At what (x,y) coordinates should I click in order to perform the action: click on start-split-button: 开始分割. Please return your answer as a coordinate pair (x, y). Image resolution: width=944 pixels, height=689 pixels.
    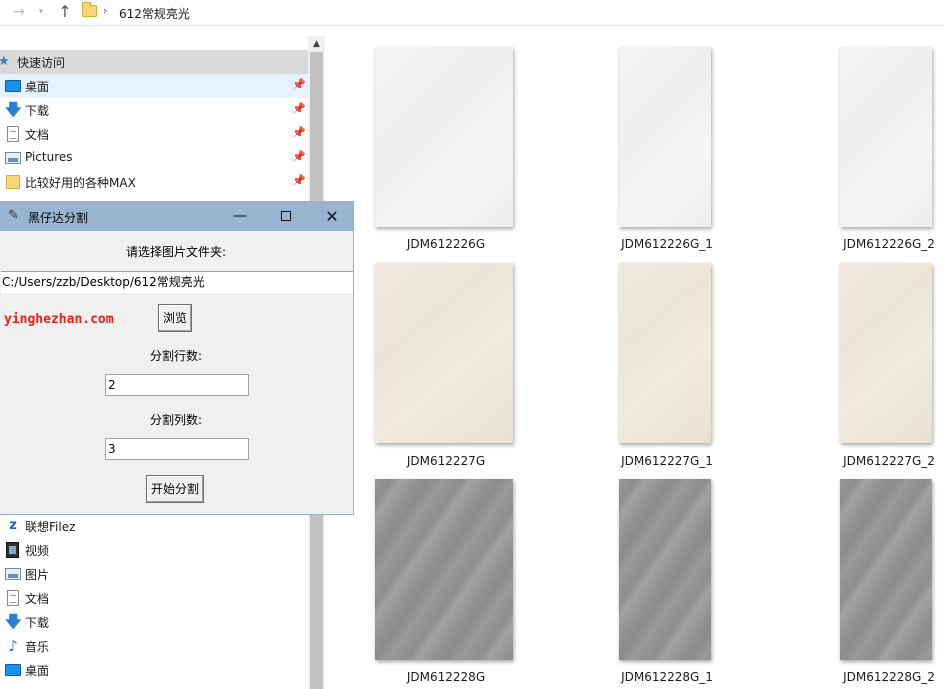
    Looking at the image, I should click on (175, 489).